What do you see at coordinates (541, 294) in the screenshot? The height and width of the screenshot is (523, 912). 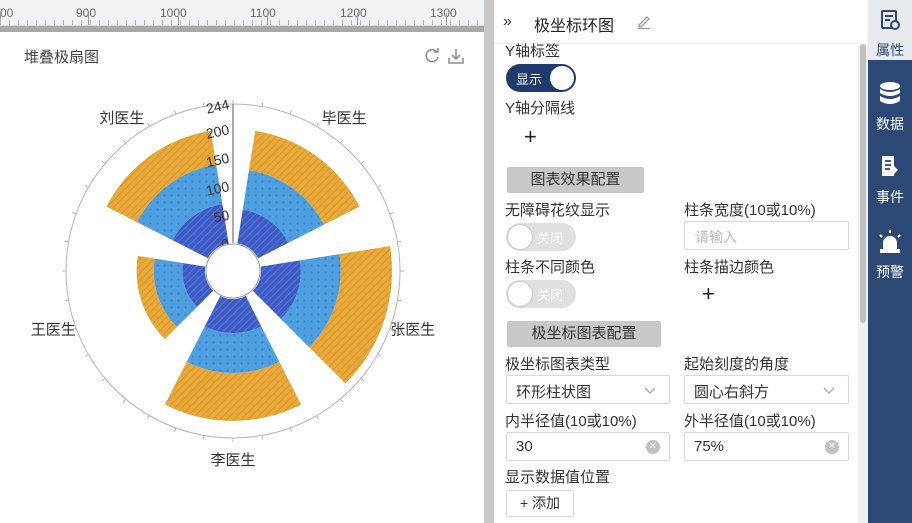 I see `bar-diff-color-toggle: 关闭` at bounding box center [541, 294].